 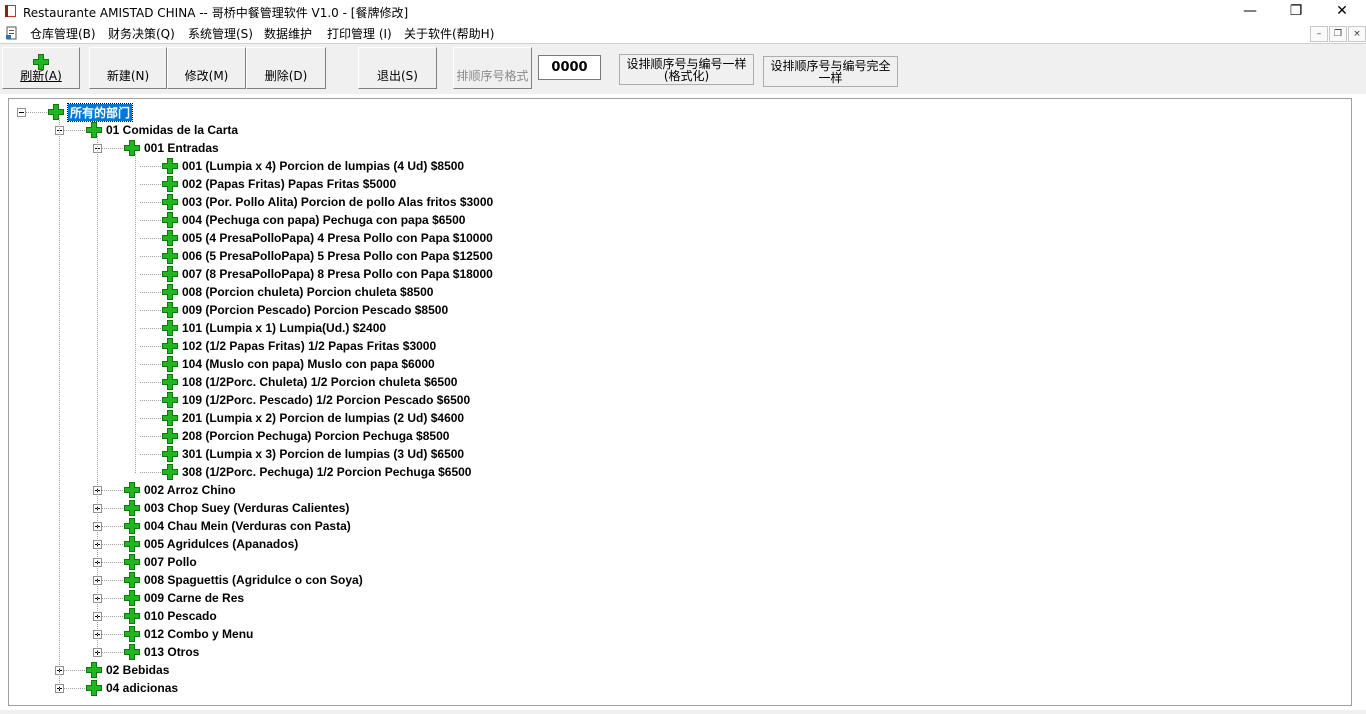 What do you see at coordinates (1357, 34) in the screenshot?
I see `mdi-close-button: ×` at bounding box center [1357, 34].